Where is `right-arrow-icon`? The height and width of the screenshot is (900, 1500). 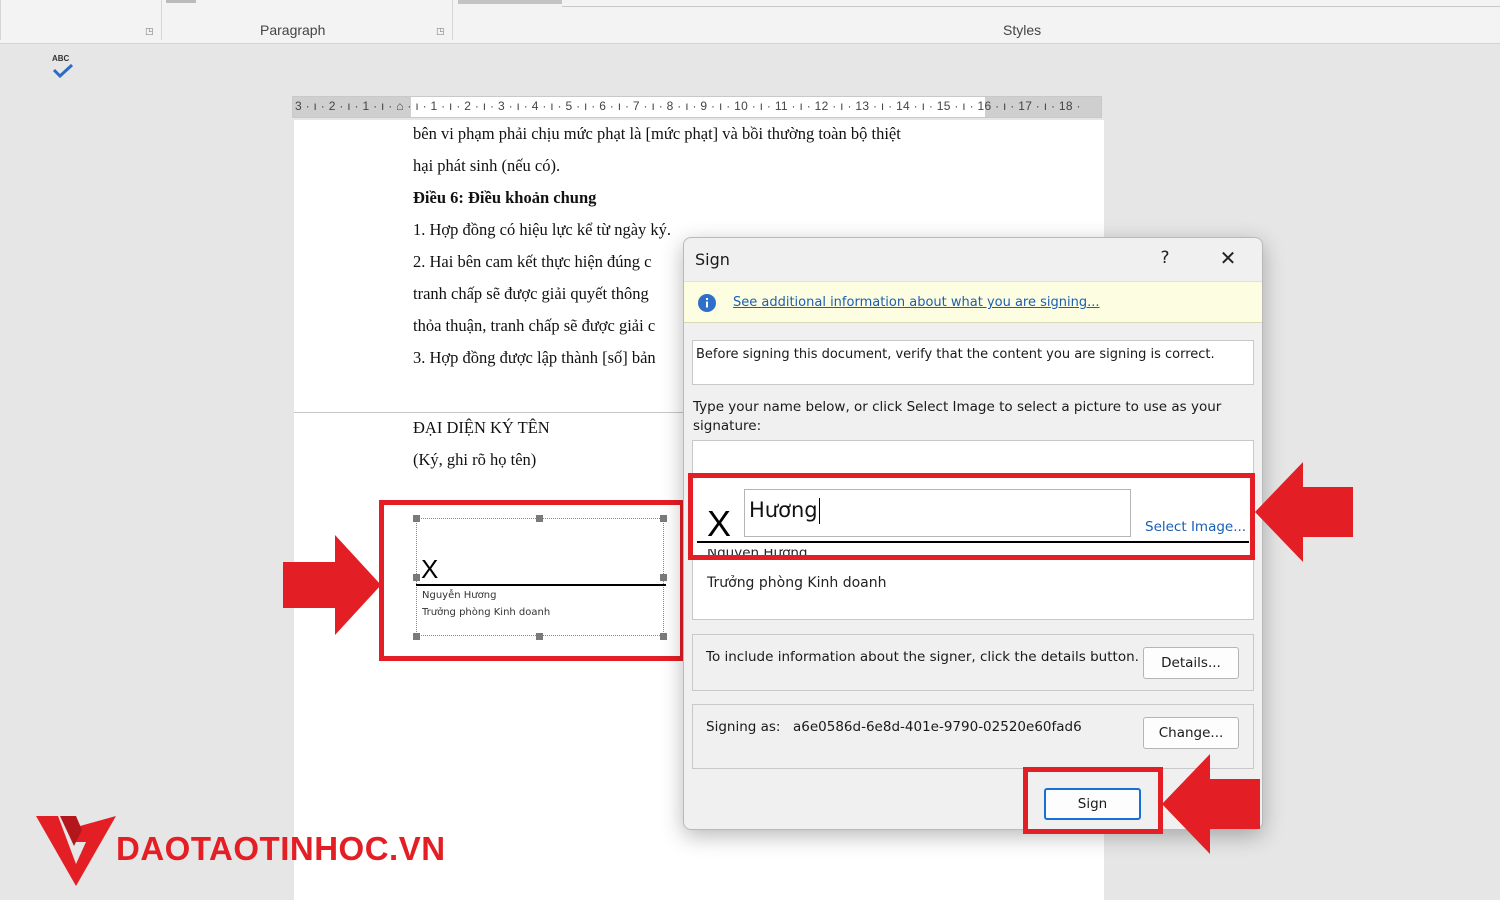
right-arrow-icon is located at coordinates (332, 585).